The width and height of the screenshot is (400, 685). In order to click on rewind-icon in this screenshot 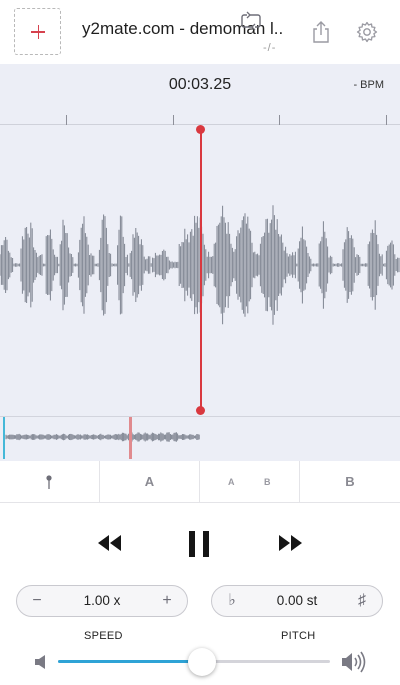, I will do `click(109, 543)`.